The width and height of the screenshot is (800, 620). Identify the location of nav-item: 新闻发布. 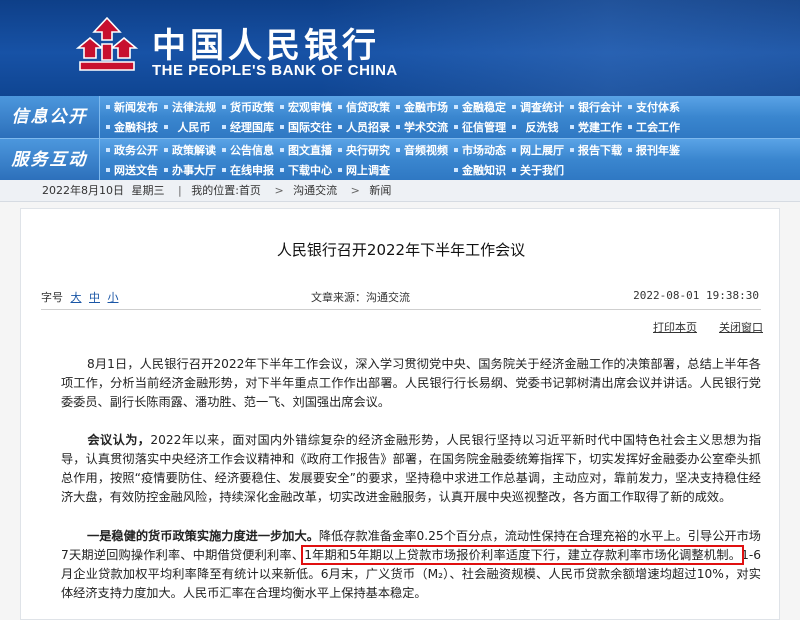
(133, 108).